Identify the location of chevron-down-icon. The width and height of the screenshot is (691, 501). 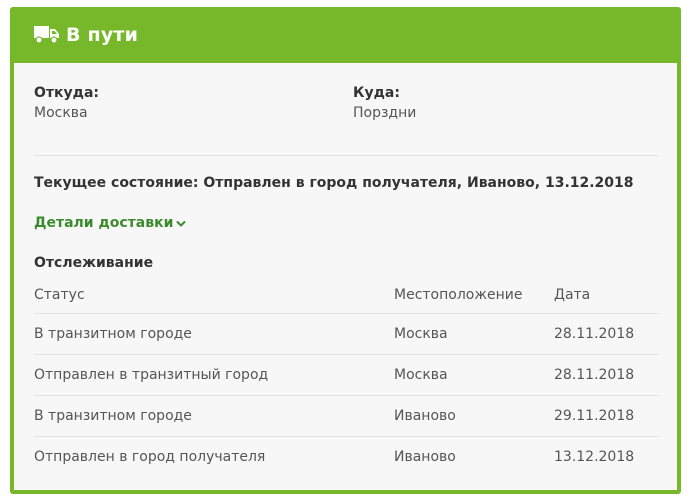
(181, 224).